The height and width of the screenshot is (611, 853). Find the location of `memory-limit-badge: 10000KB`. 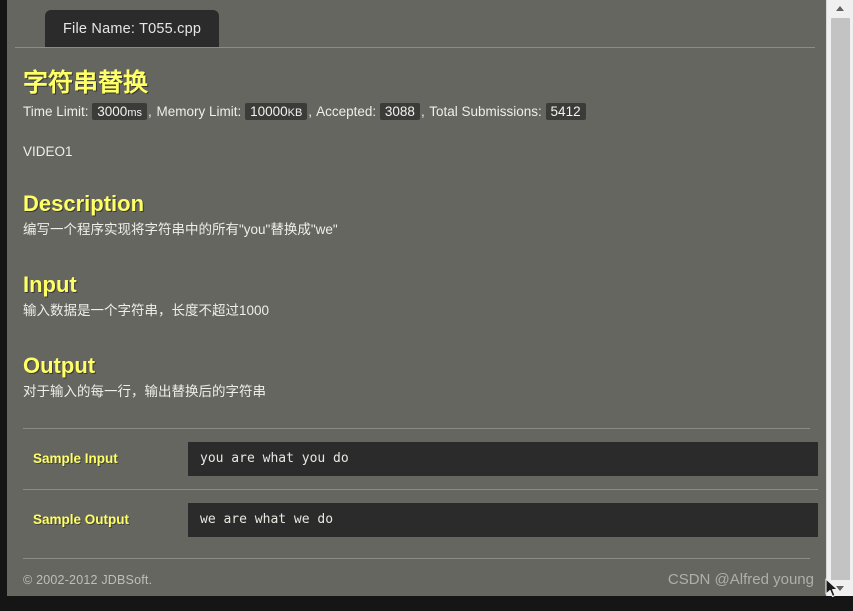

memory-limit-badge: 10000KB is located at coordinates (276, 111).